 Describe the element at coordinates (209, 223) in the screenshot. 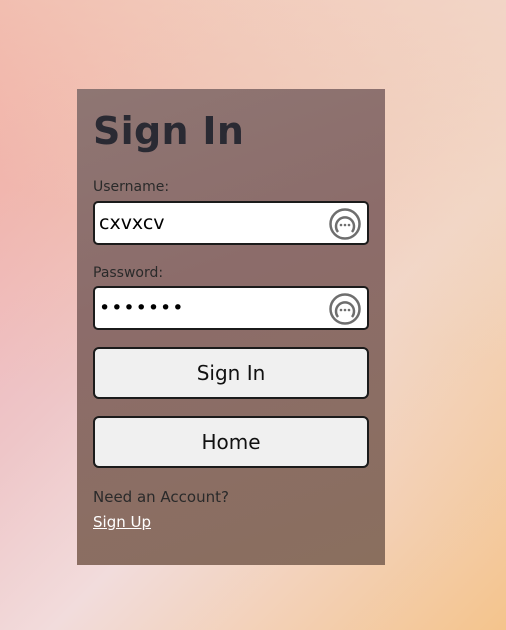

I see `username-input` at that location.